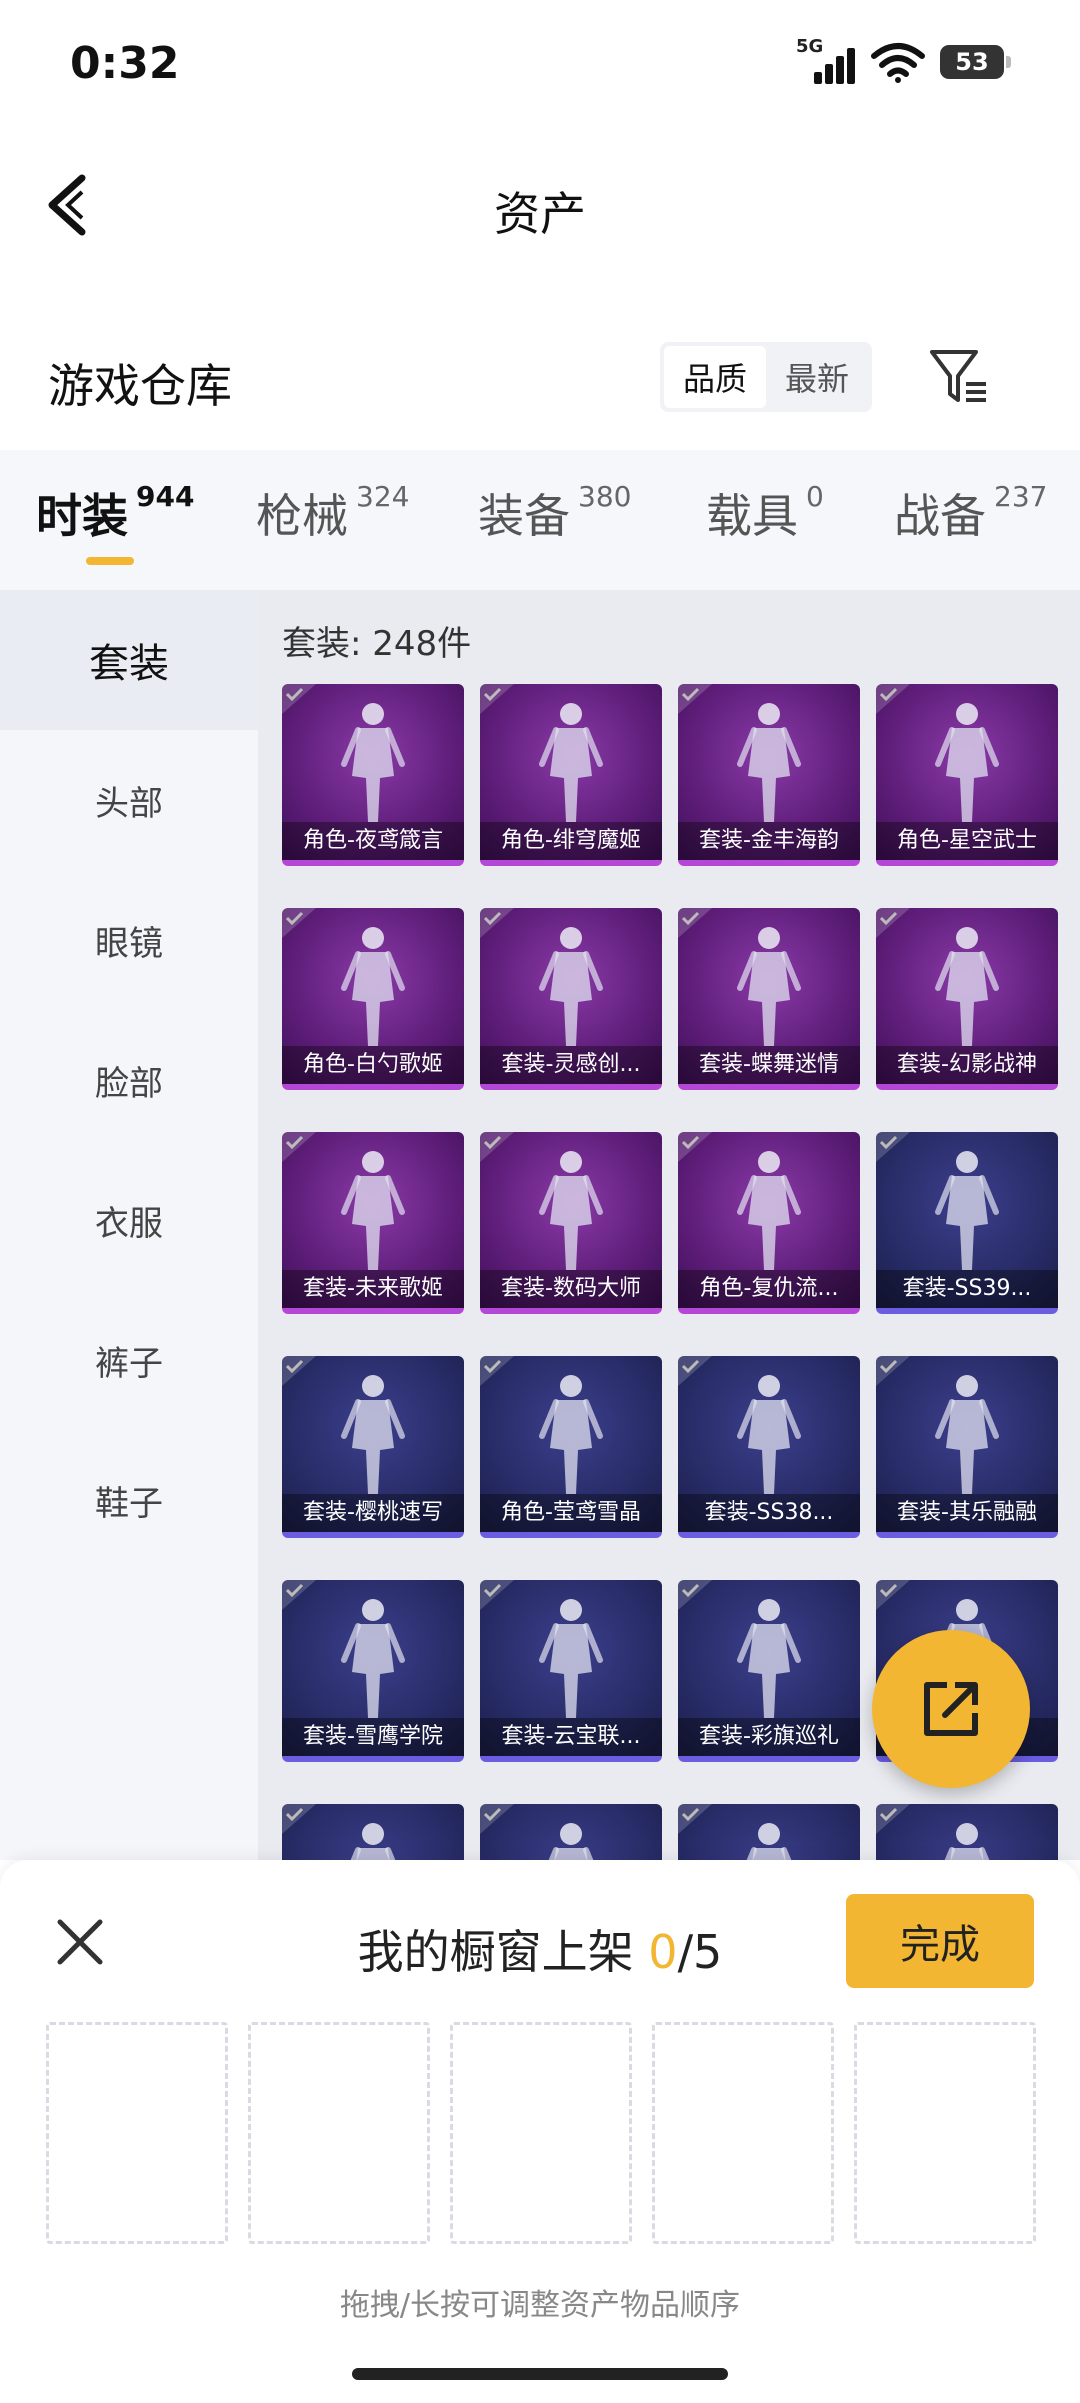  I want to click on tab-guns: 枪械 324, so click(332, 513).